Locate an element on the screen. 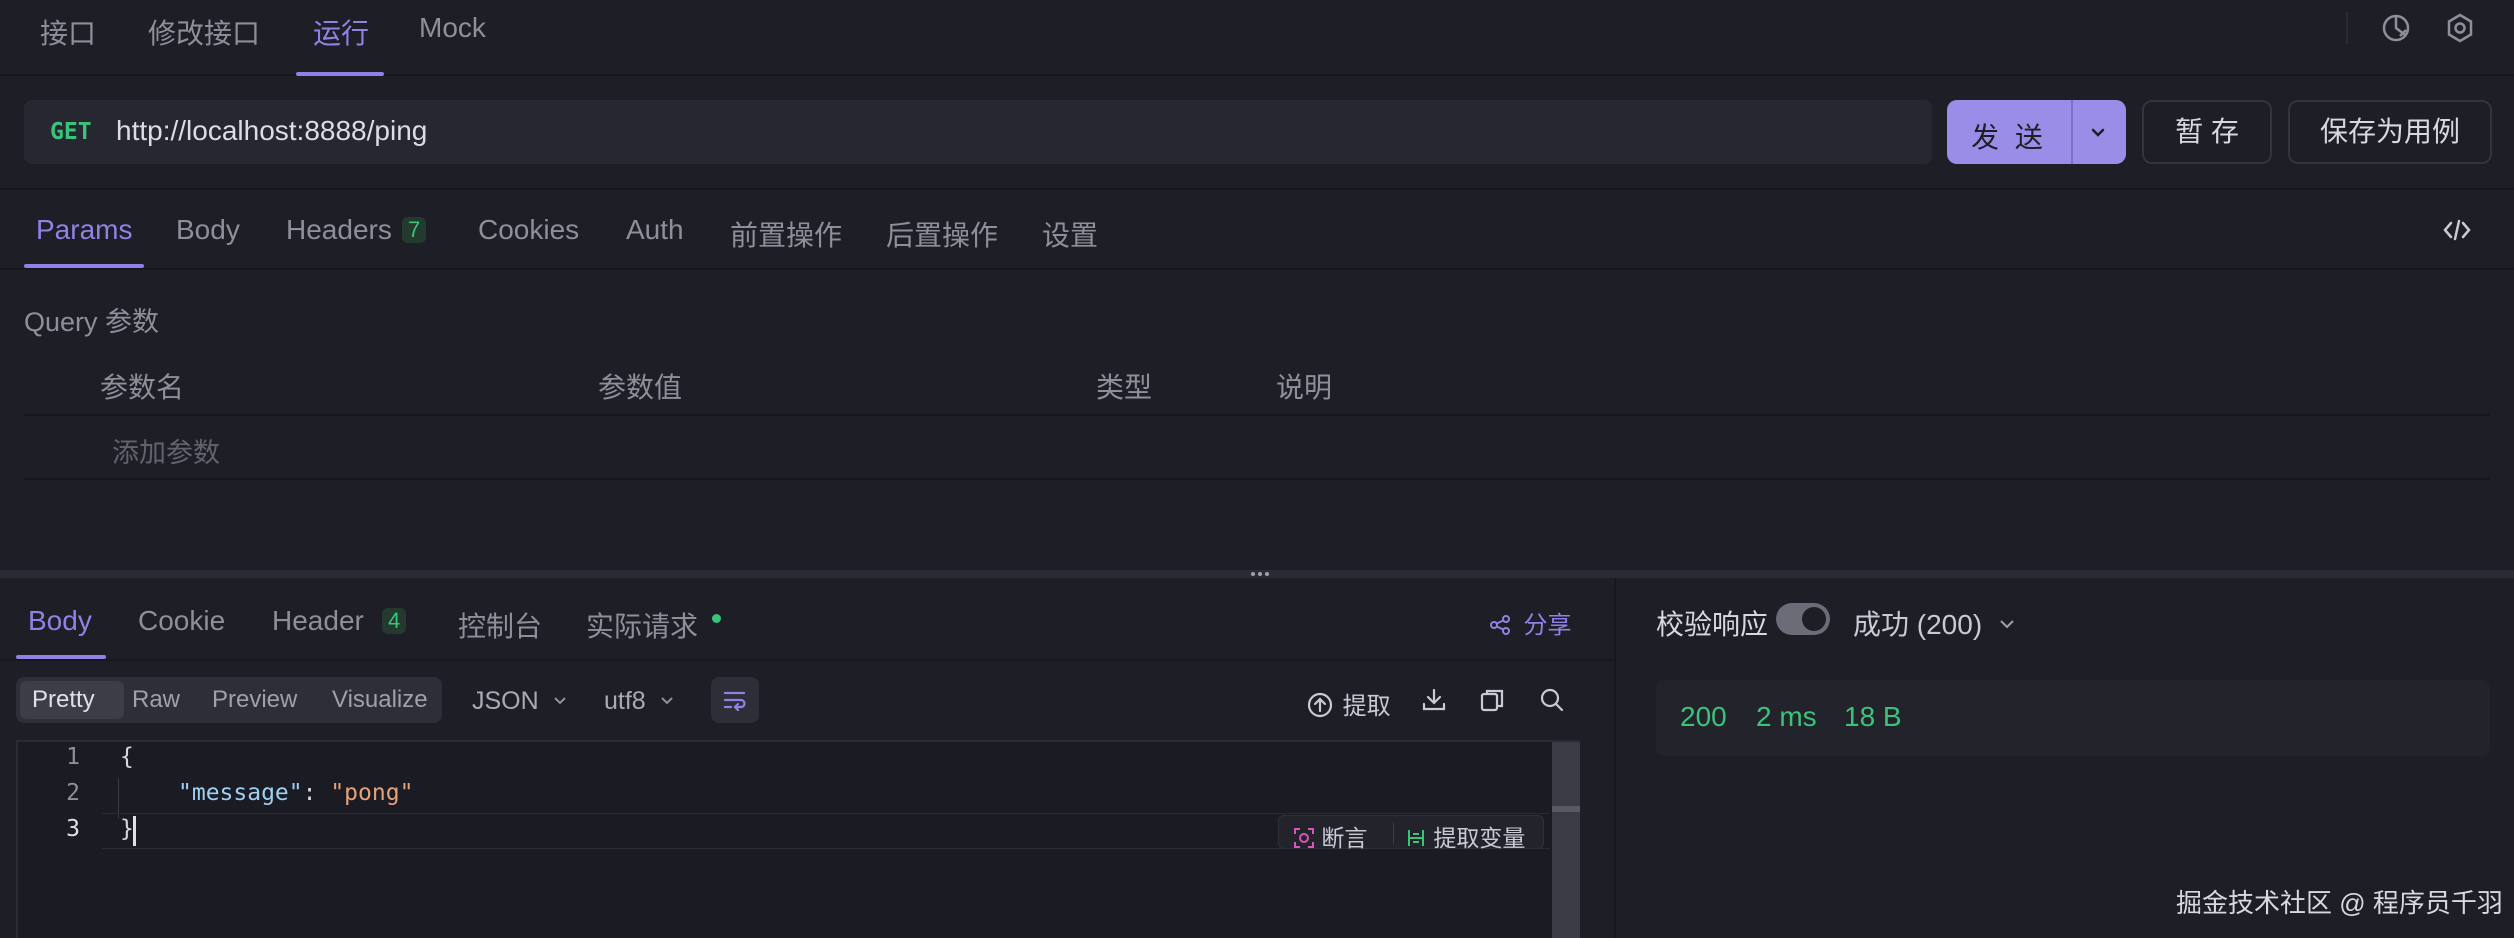 The image size is (2514, 938). view-mode-visualize: Visualize is located at coordinates (380, 700).